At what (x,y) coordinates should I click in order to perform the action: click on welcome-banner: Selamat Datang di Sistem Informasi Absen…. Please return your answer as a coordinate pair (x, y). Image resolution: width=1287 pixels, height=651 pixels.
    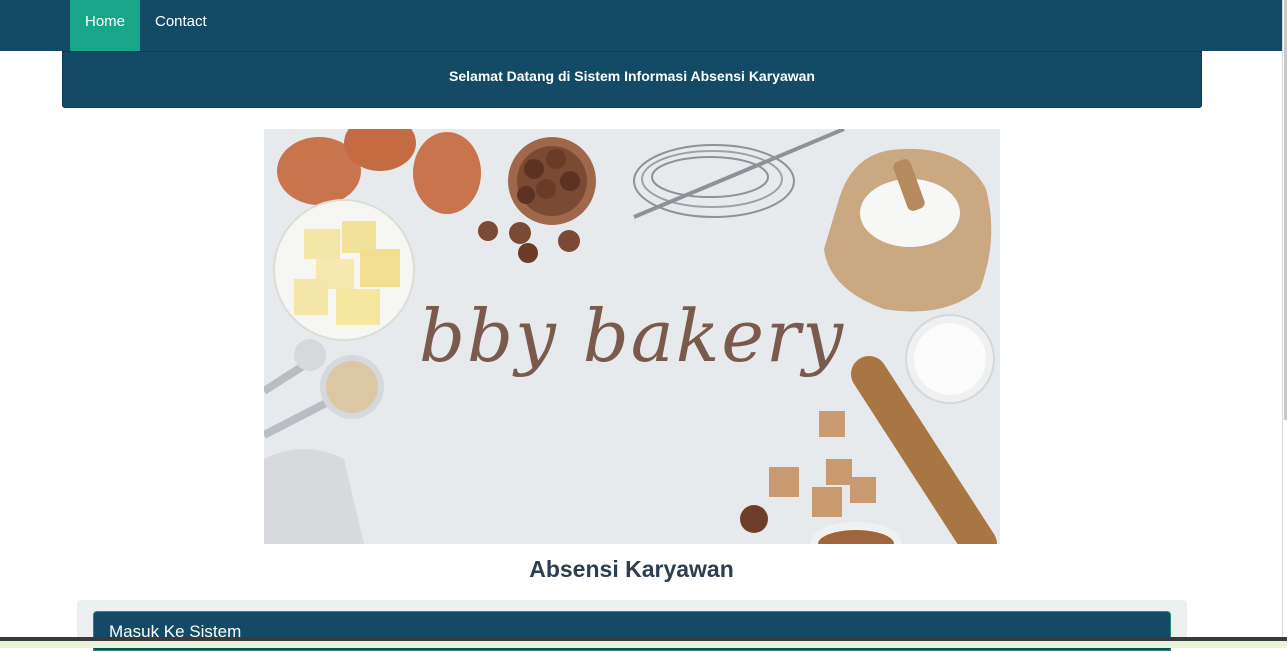
    Looking at the image, I should click on (632, 79).